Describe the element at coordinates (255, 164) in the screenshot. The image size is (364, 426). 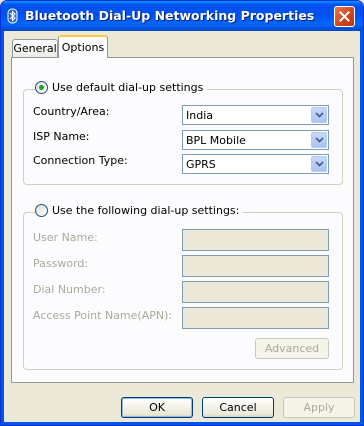
I see `connection-type-select: GPRS` at that location.